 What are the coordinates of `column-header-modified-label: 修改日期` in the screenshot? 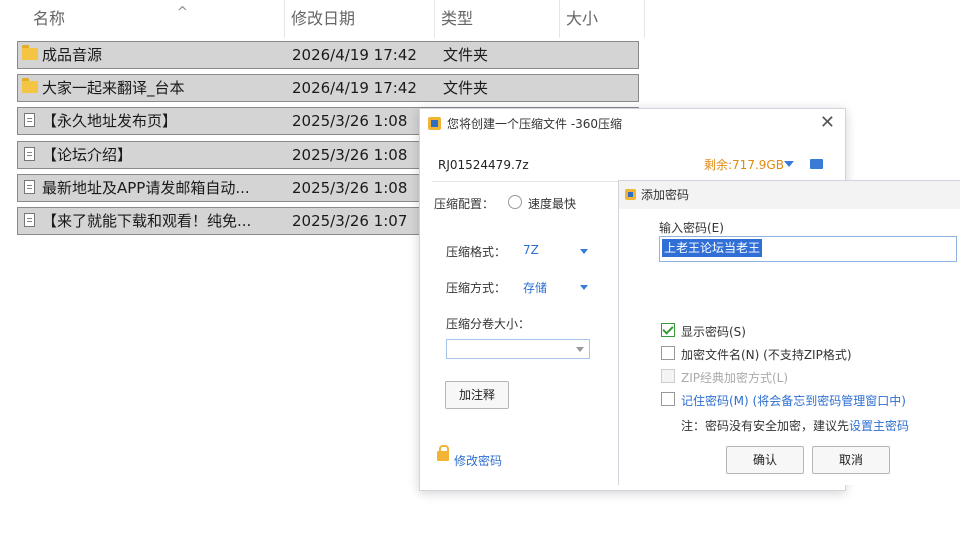 It's located at (323, 18).